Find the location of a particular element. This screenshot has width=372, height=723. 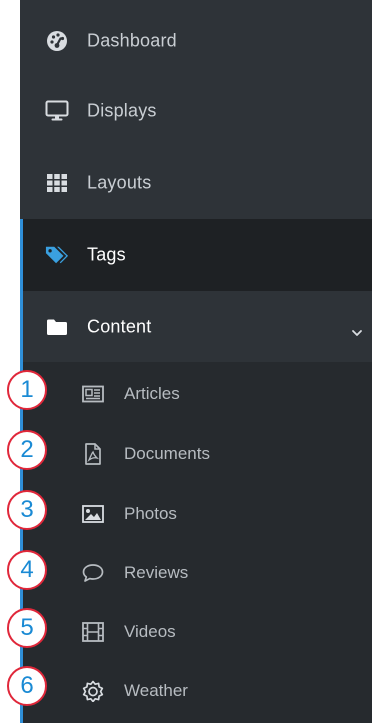

nav-label-content: Content is located at coordinates (119, 326).